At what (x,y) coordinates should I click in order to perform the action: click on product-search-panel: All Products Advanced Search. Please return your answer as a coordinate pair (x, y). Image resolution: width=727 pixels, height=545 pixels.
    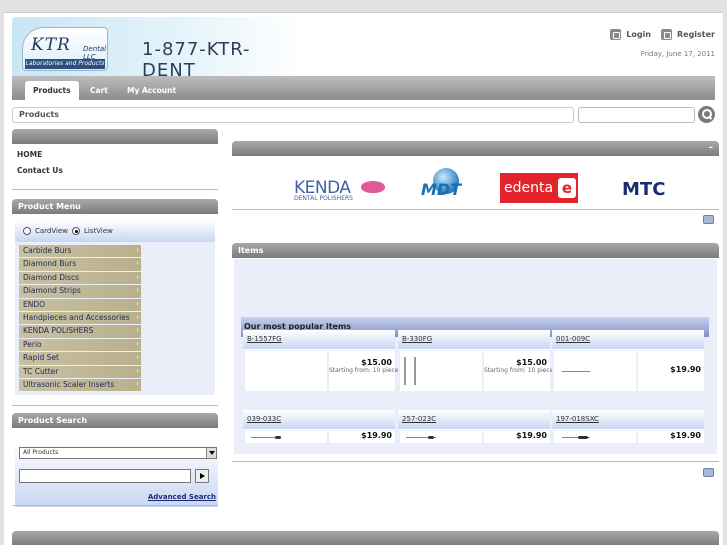
    Looking at the image, I should click on (116, 474).